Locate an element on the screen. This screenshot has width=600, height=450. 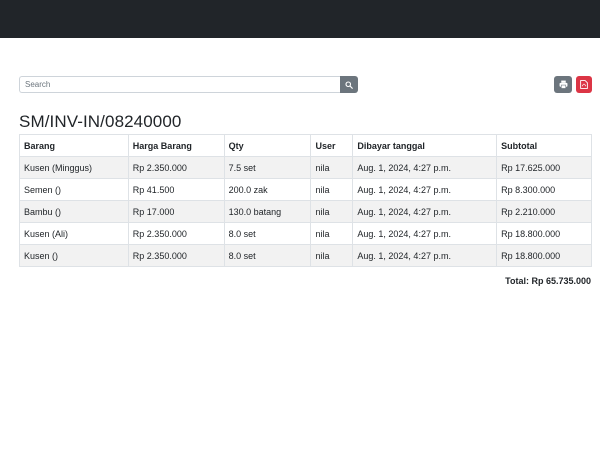
cell-harga-barang: Rp 41.500 is located at coordinates (176, 189).